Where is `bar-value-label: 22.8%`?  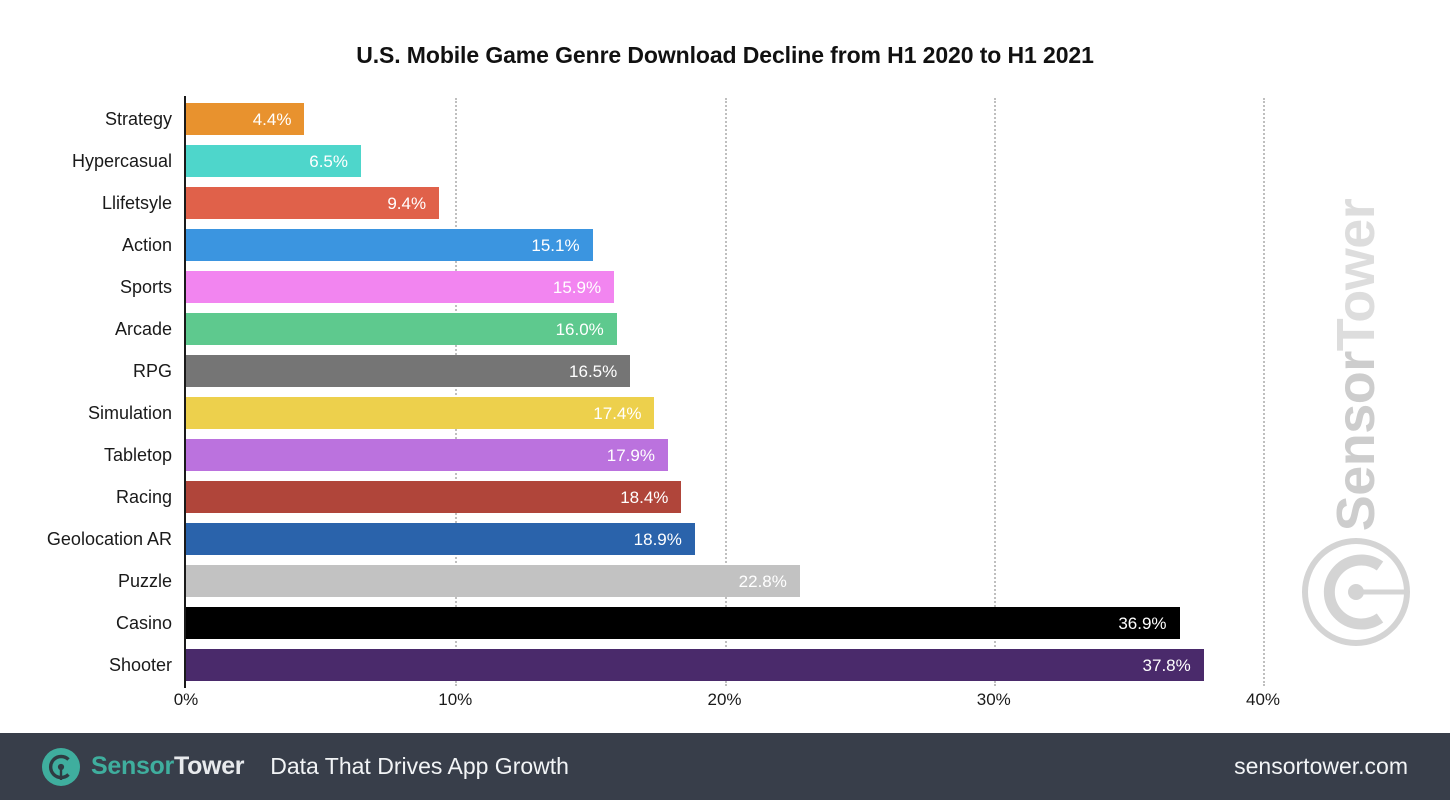 bar-value-label: 22.8% is located at coordinates (762, 581).